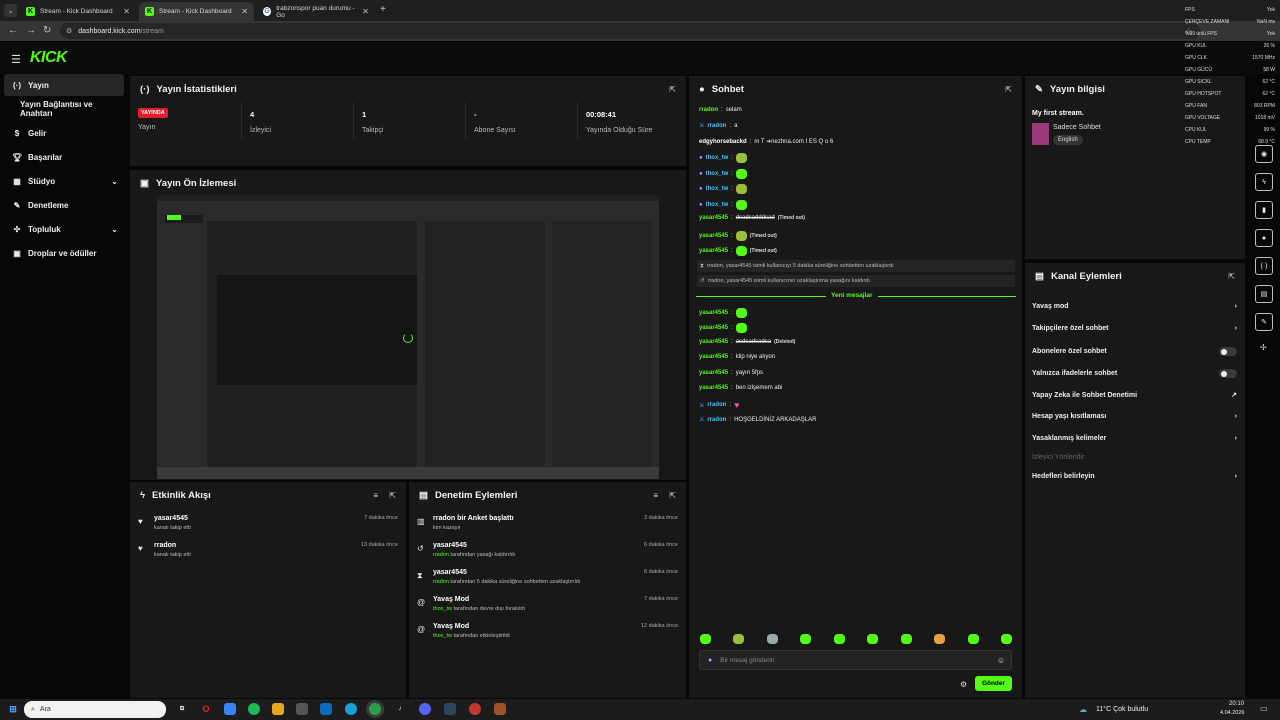 This screenshot has height=720, width=1280. Describe the element at coordinates (10, 10) in the screenshot. I see `tab-search-button: ⌄` at that location.